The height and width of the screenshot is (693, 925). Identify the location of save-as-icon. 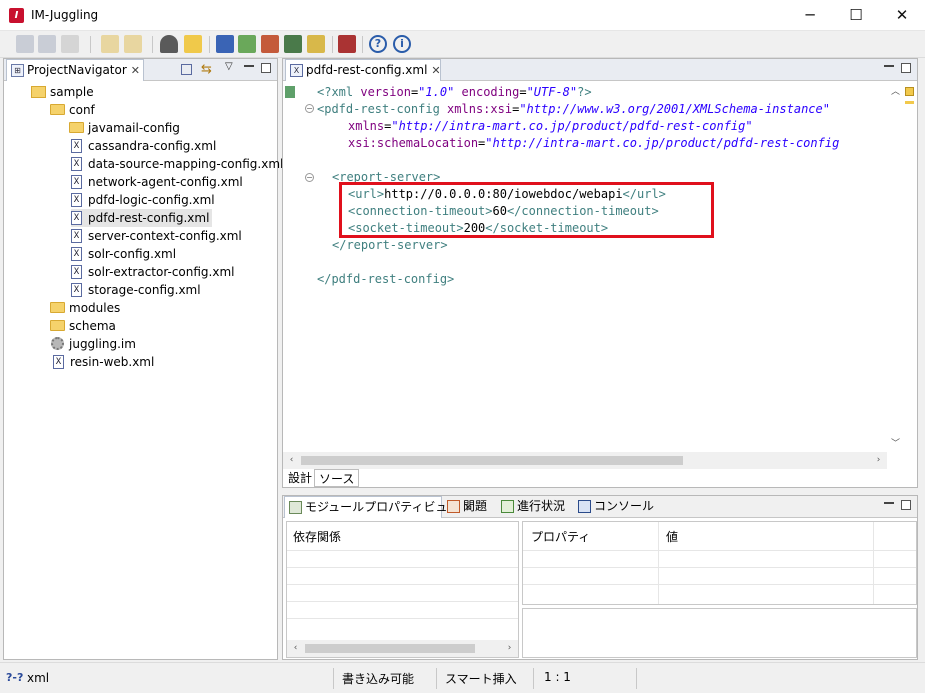
(47, 44).